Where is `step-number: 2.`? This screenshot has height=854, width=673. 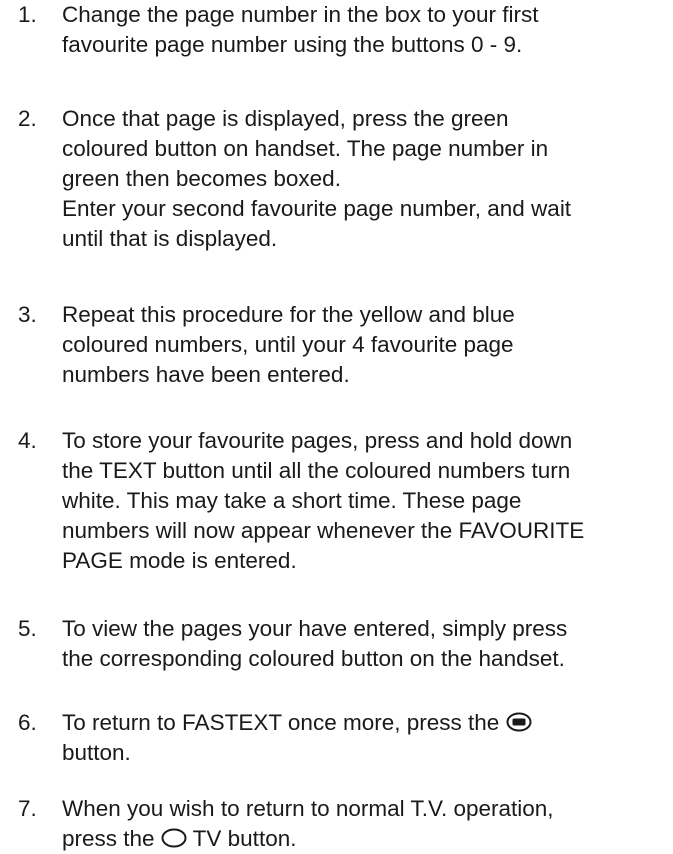 step-number: 2. is located at coordinates (27, 118).